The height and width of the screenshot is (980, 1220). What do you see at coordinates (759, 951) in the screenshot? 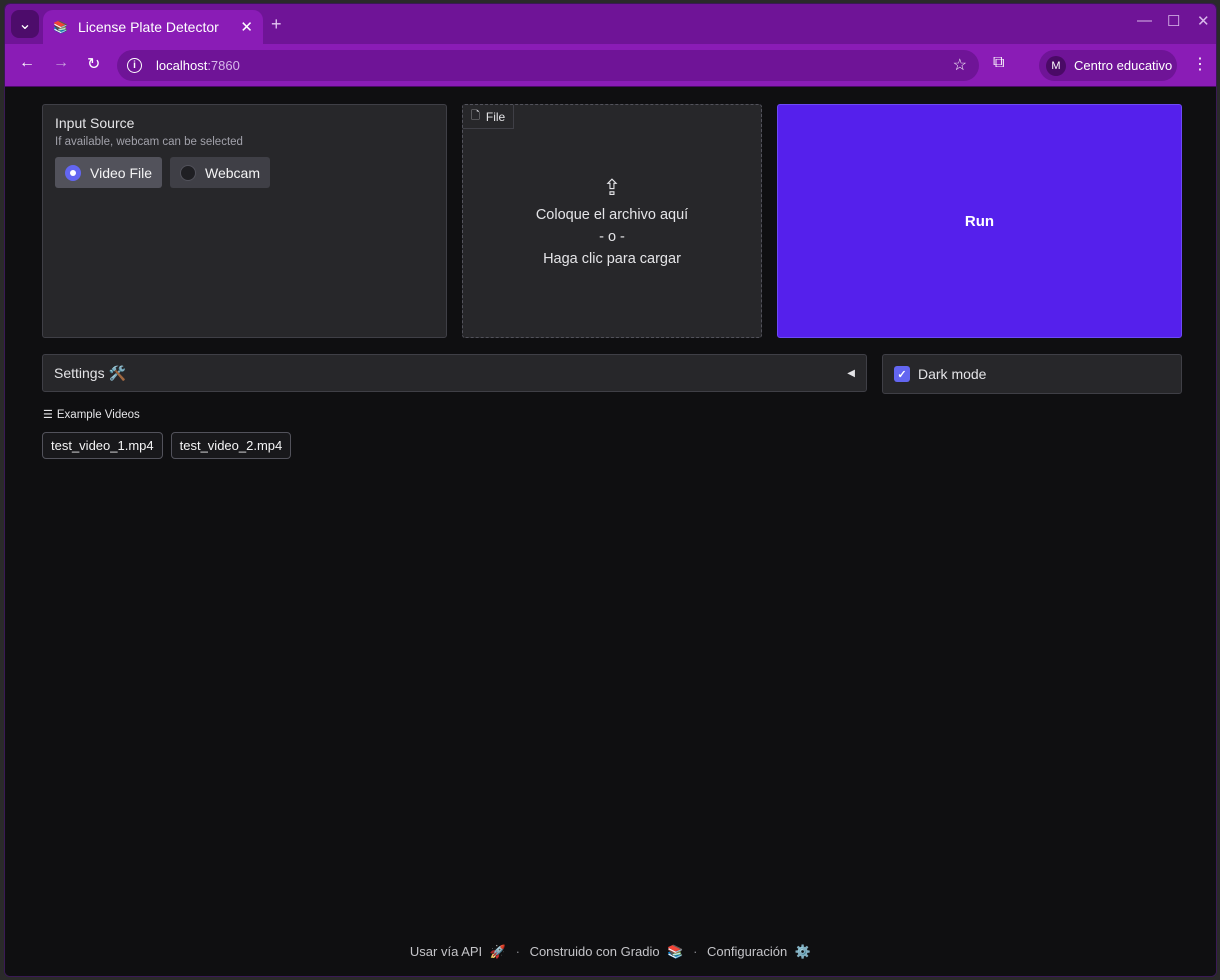
I see `settings-link: Configuración ⚙️` at bounding box center [759, 951].